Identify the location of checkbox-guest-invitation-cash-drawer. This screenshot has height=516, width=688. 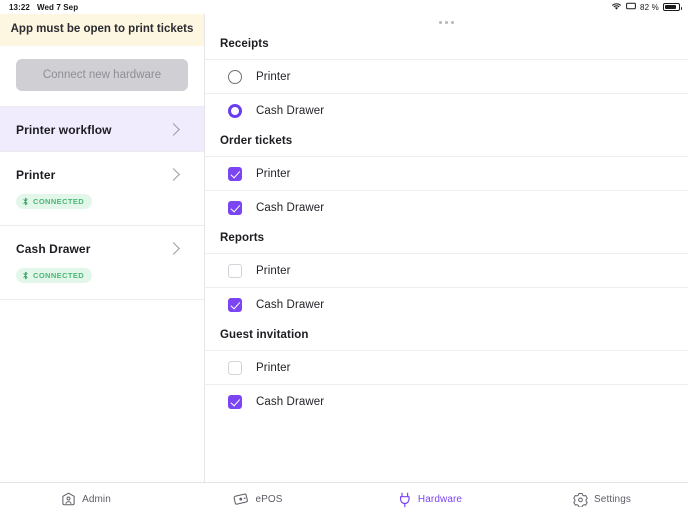
(235, 401).